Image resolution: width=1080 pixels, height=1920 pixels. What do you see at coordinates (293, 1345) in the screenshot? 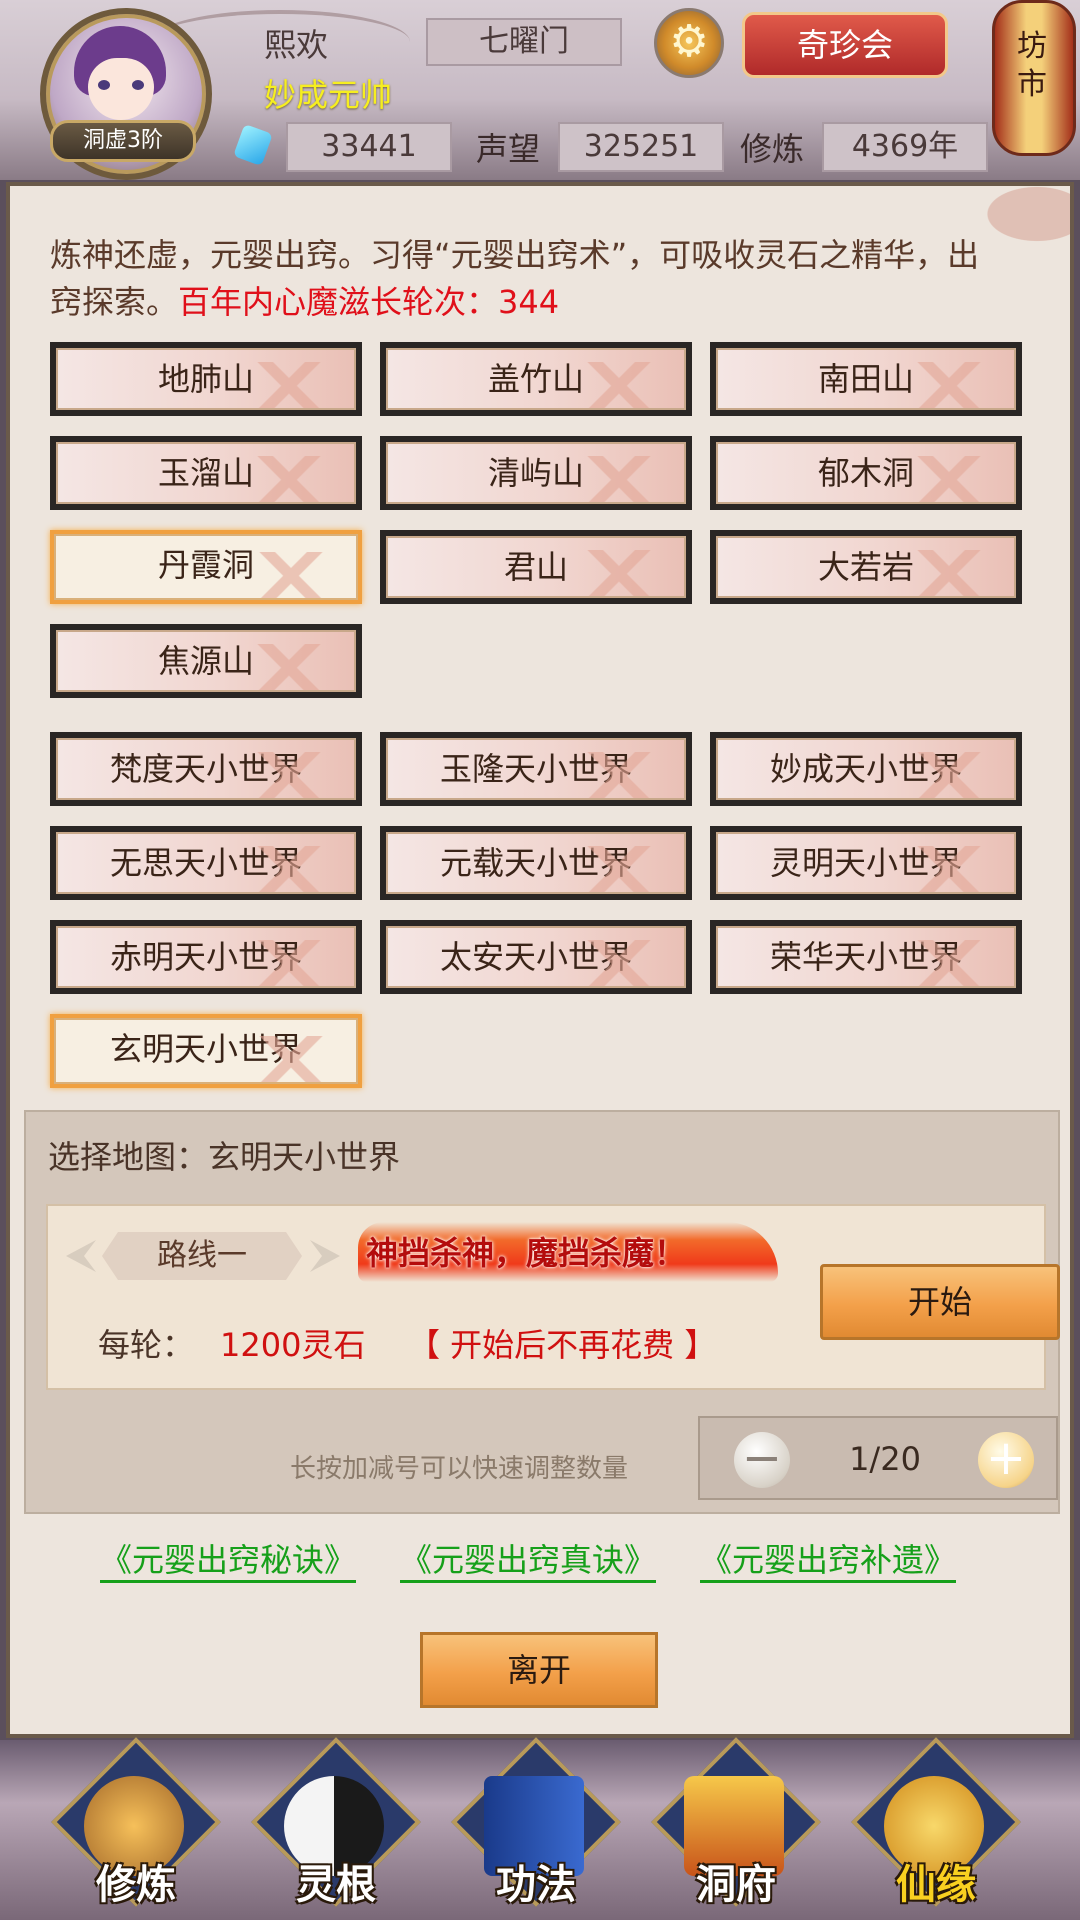
I see `cost-value: 1200灵石` at bounding box center [293, 1345].